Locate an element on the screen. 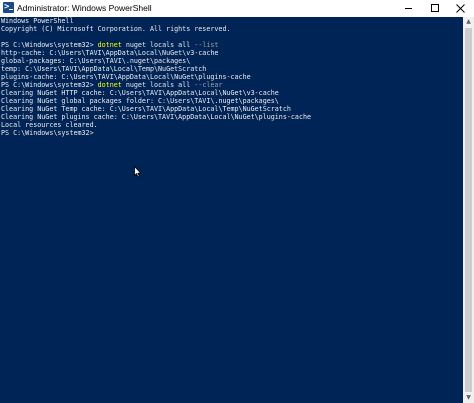 The width and height of the screenshot is (474, 403). scroll-up-icon: ▲ is located at coordinates (468, 22).